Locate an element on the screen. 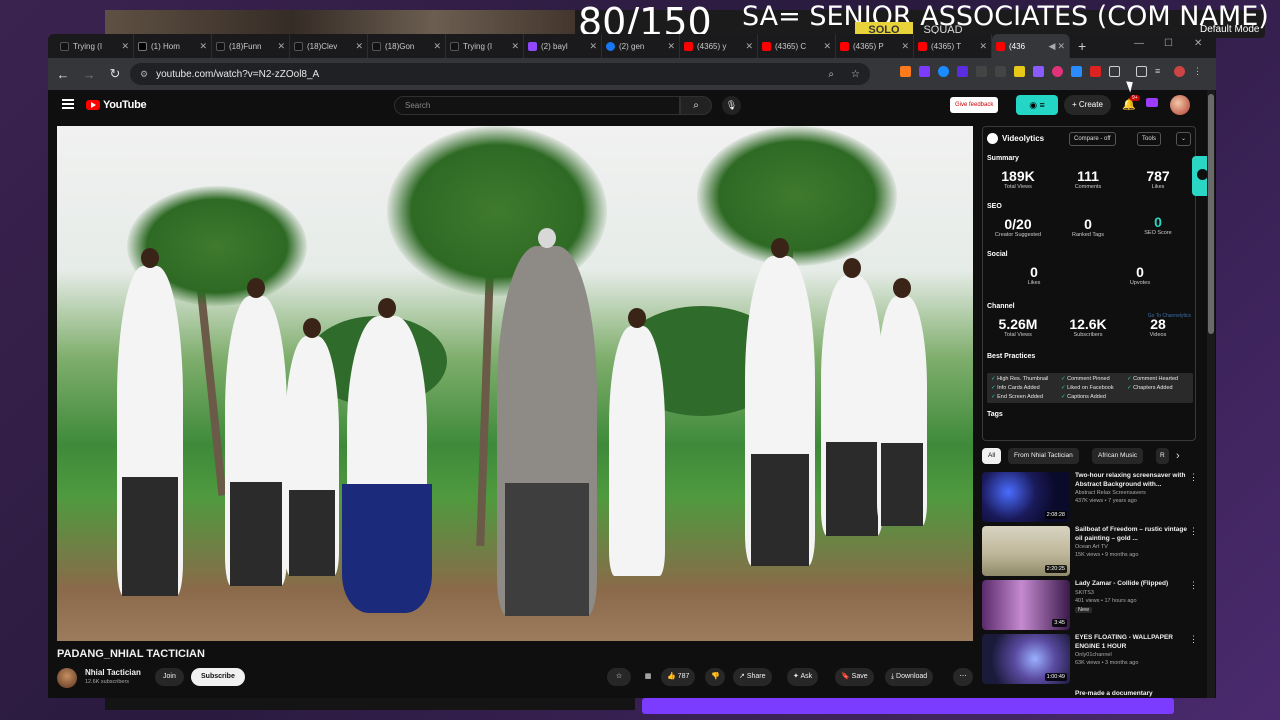 The image size is (1280, 720). microphone-icon: 🎙 is located at coordinates (731, 105).